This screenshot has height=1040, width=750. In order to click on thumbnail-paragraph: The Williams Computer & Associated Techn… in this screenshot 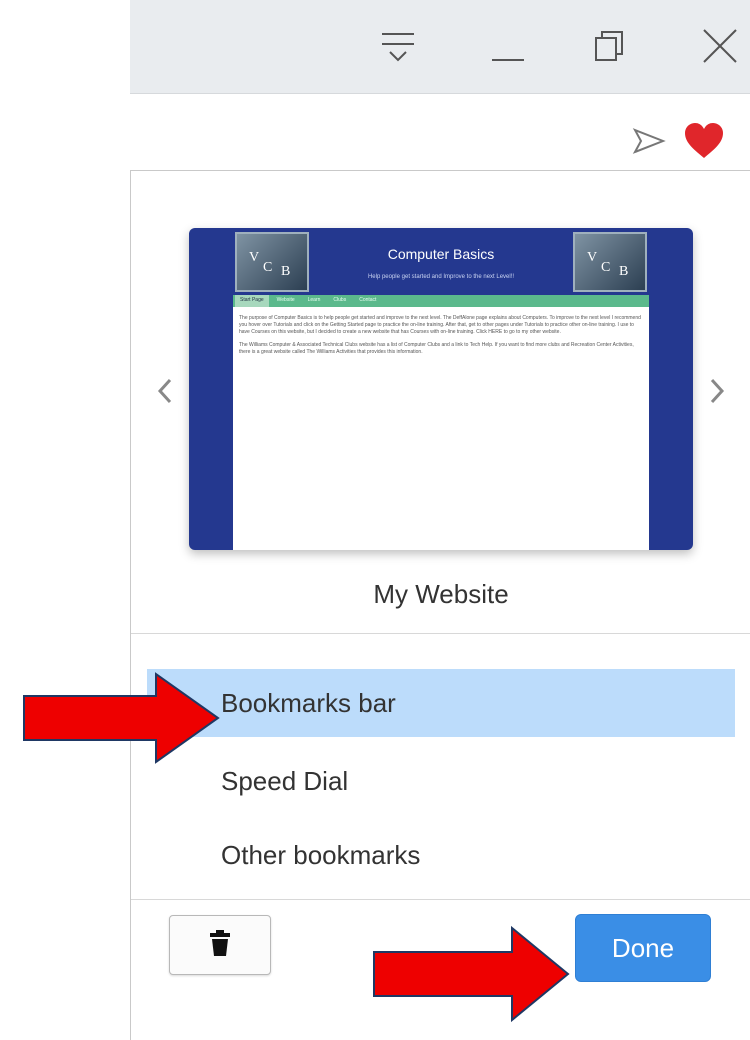, I will do `click(436, 348)`.